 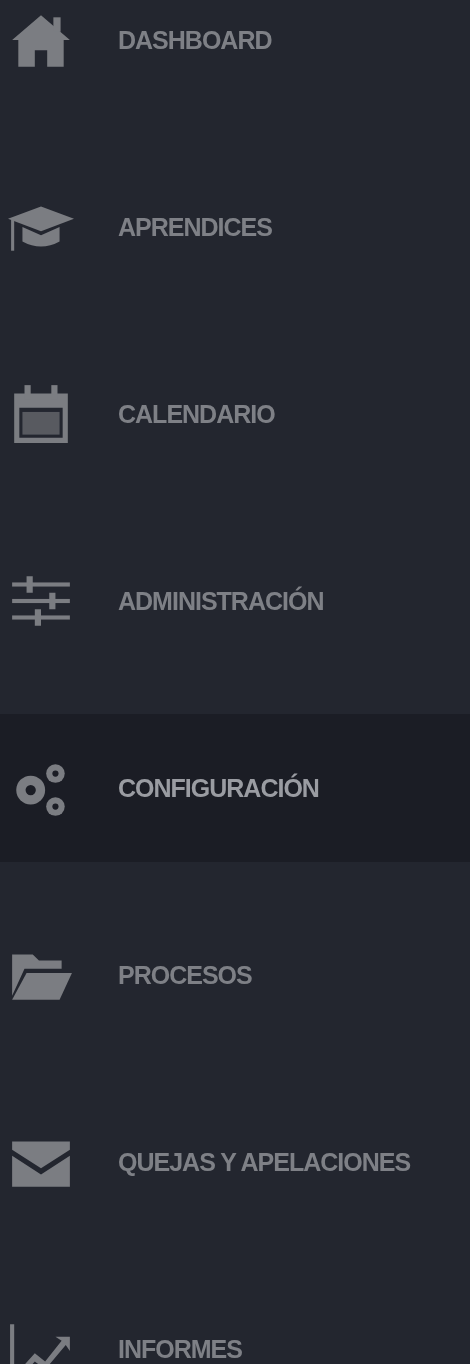 I want to click on sidebar-item: PROCESOS, so click(x=235, y=975).